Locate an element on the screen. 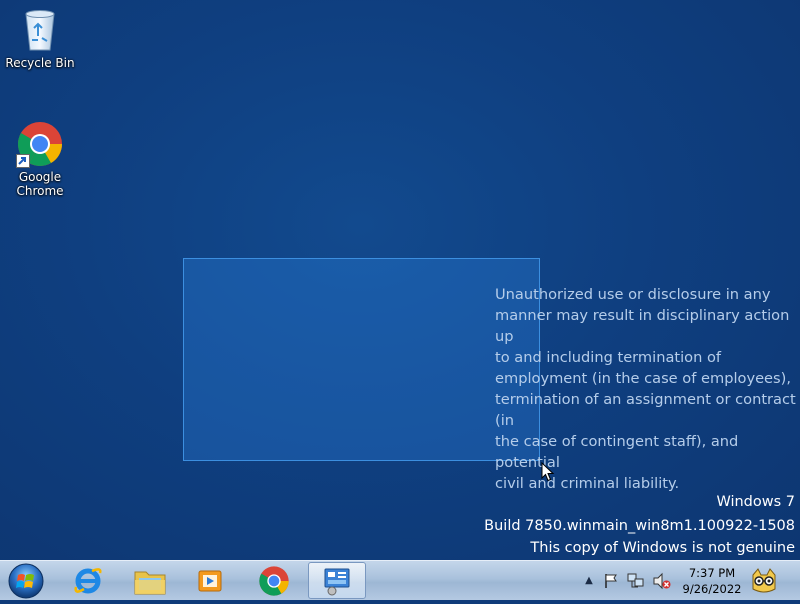 This screenshot has height=604, width=800. mouse-cursor-icon is located at coordinates (548, 472).